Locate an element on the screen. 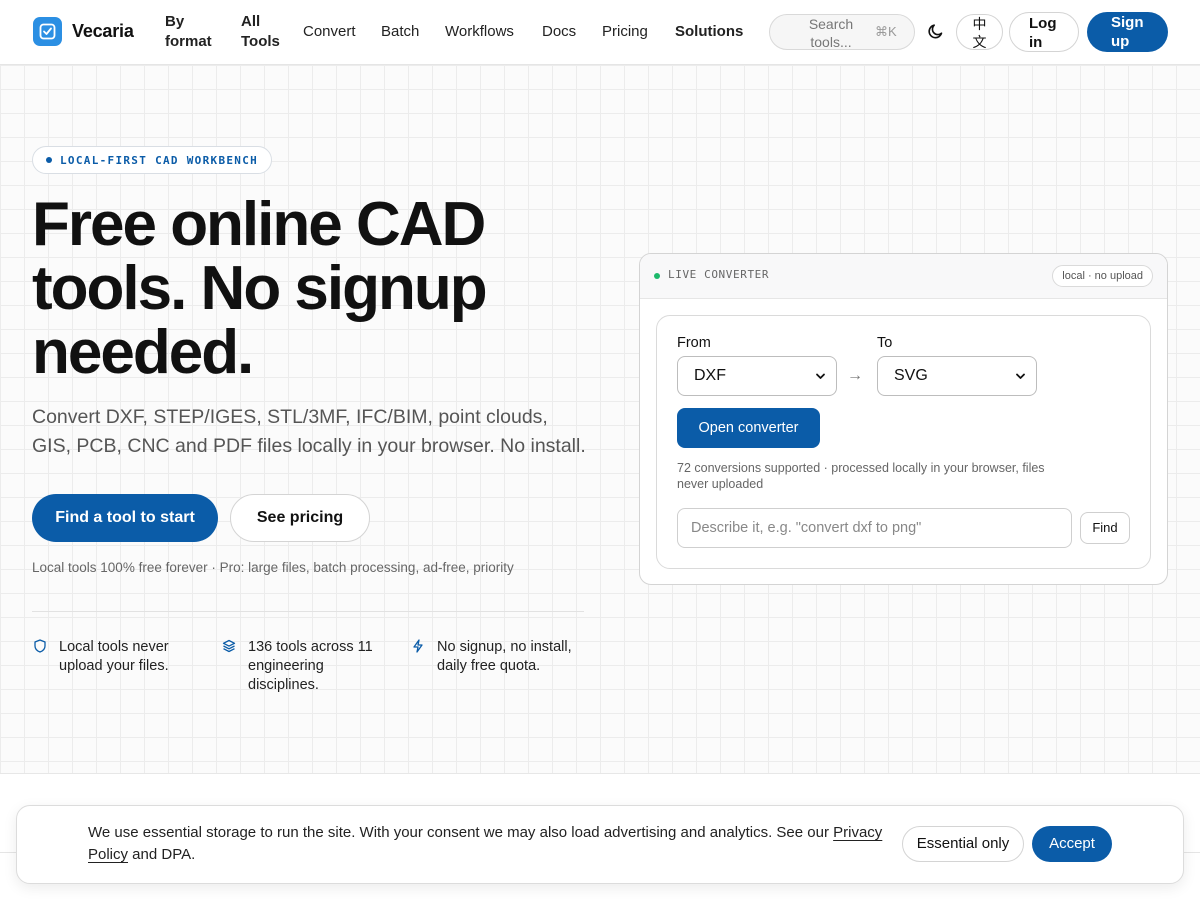 The height and width of the screenshot is (900, 1200). from-label: From is located at coordinates (694, 343).